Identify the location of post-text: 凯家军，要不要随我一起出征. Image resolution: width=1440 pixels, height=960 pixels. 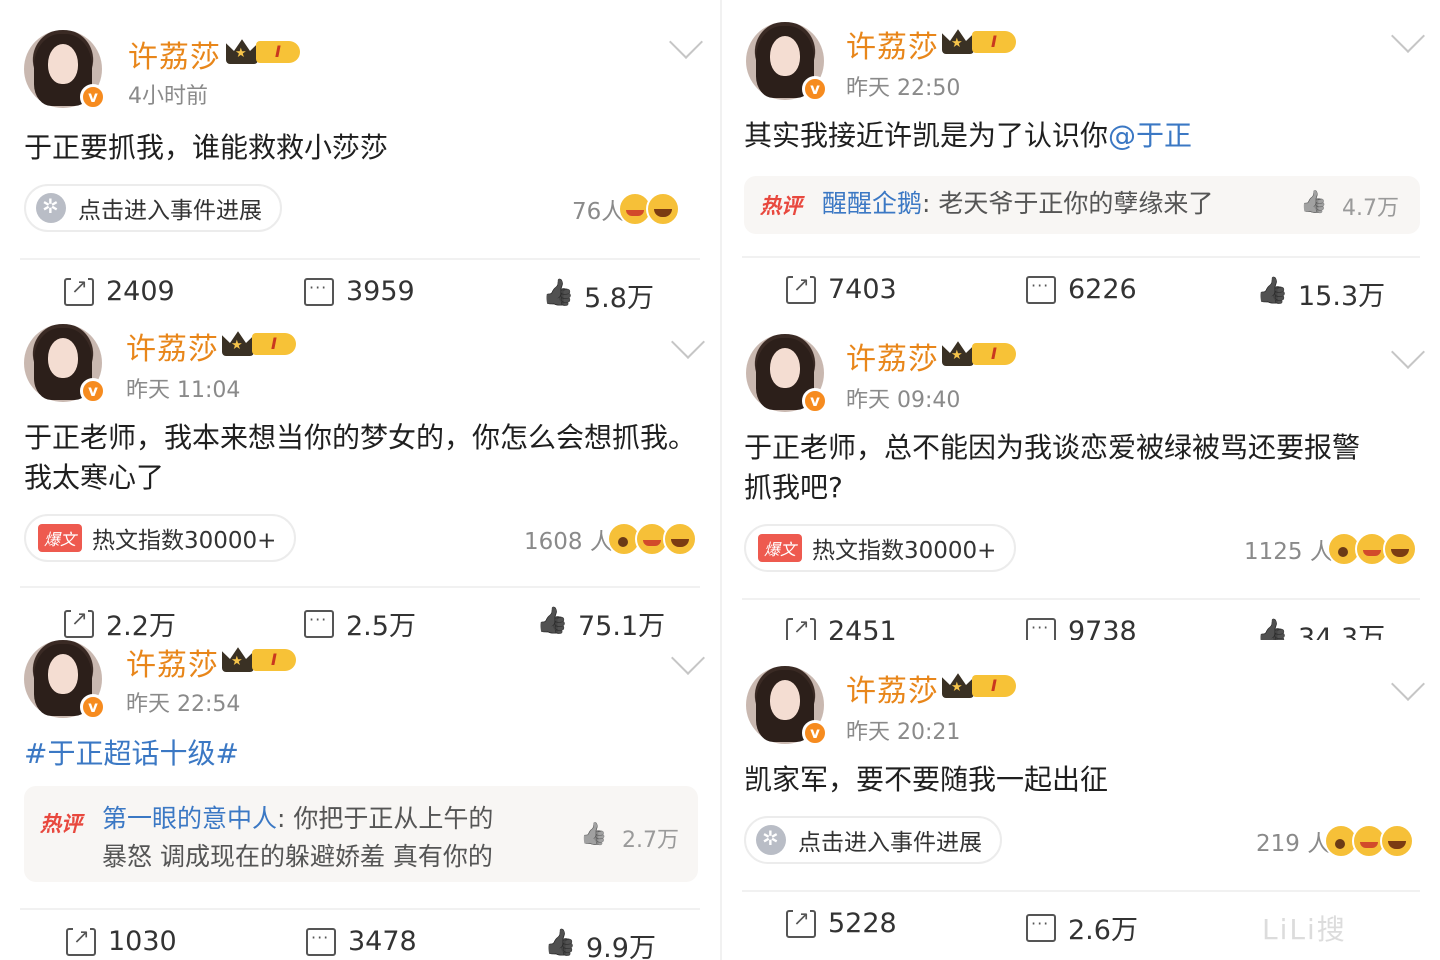
(926, 779).